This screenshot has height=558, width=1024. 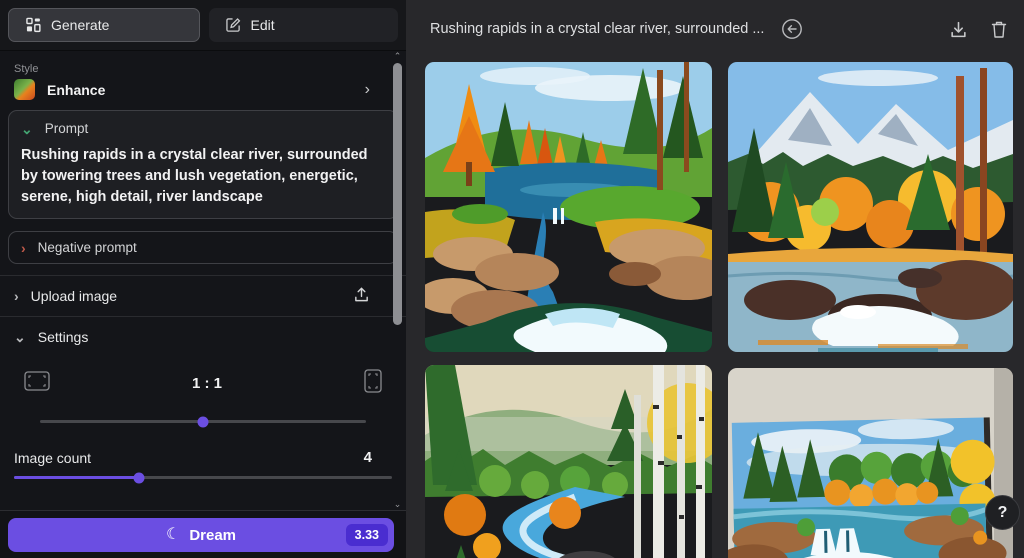 I want to click on delete-icon, so click(x=999, y=29).